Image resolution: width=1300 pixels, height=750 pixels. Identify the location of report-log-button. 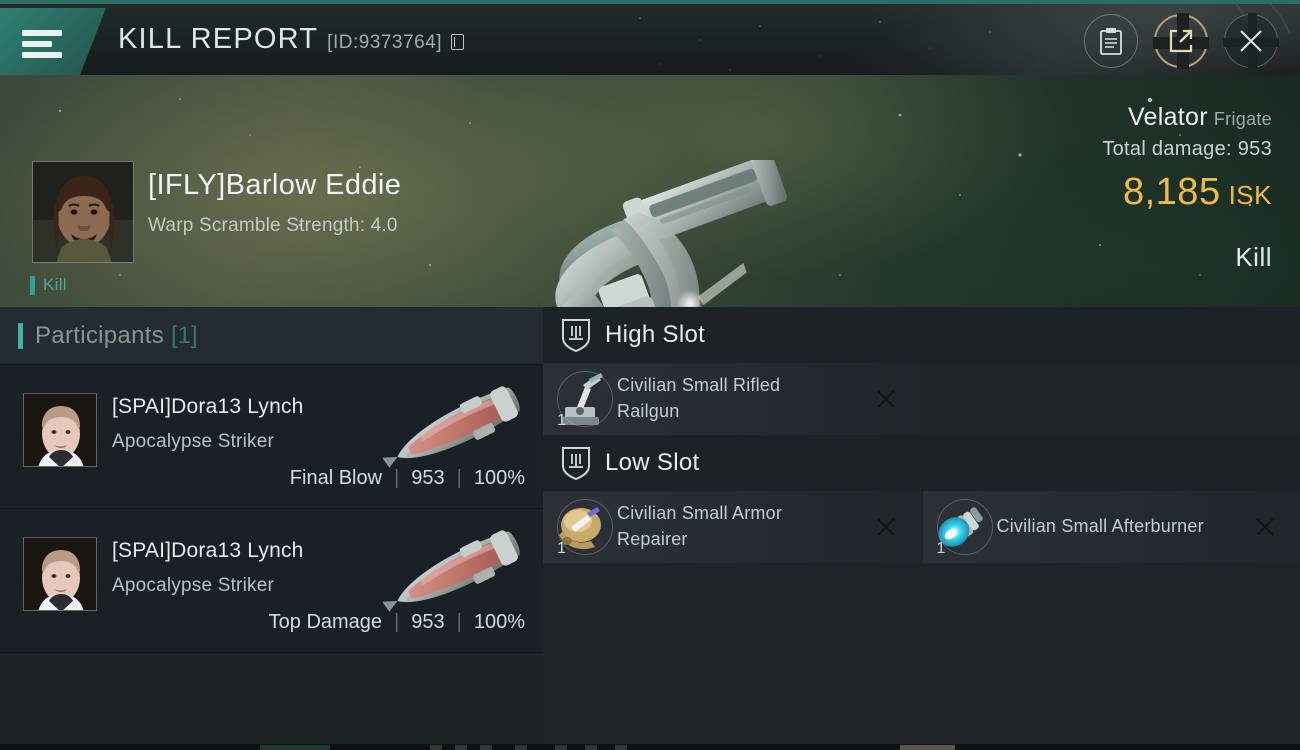
(1111, 41).